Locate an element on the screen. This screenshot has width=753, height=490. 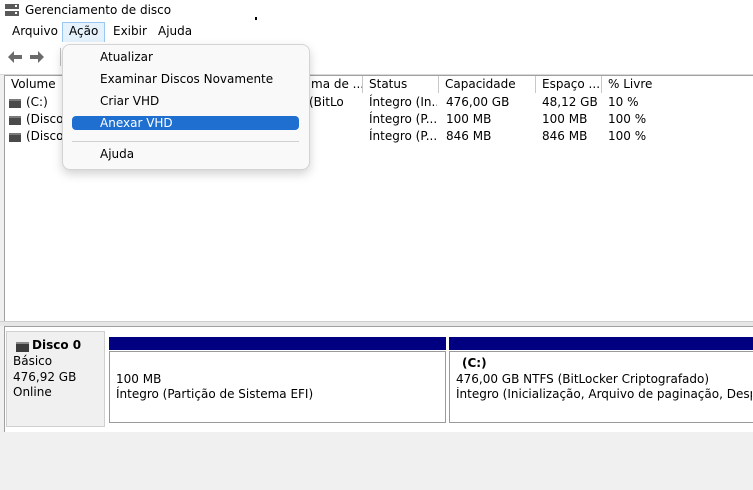
disk-state: Online is located at coordinates (32, 392).